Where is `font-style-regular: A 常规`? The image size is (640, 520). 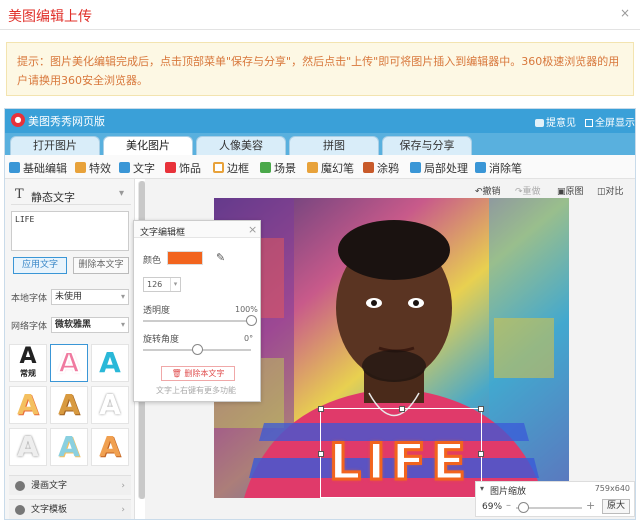
font-style-regular: A 常规 is located at coordinates (28, 363).